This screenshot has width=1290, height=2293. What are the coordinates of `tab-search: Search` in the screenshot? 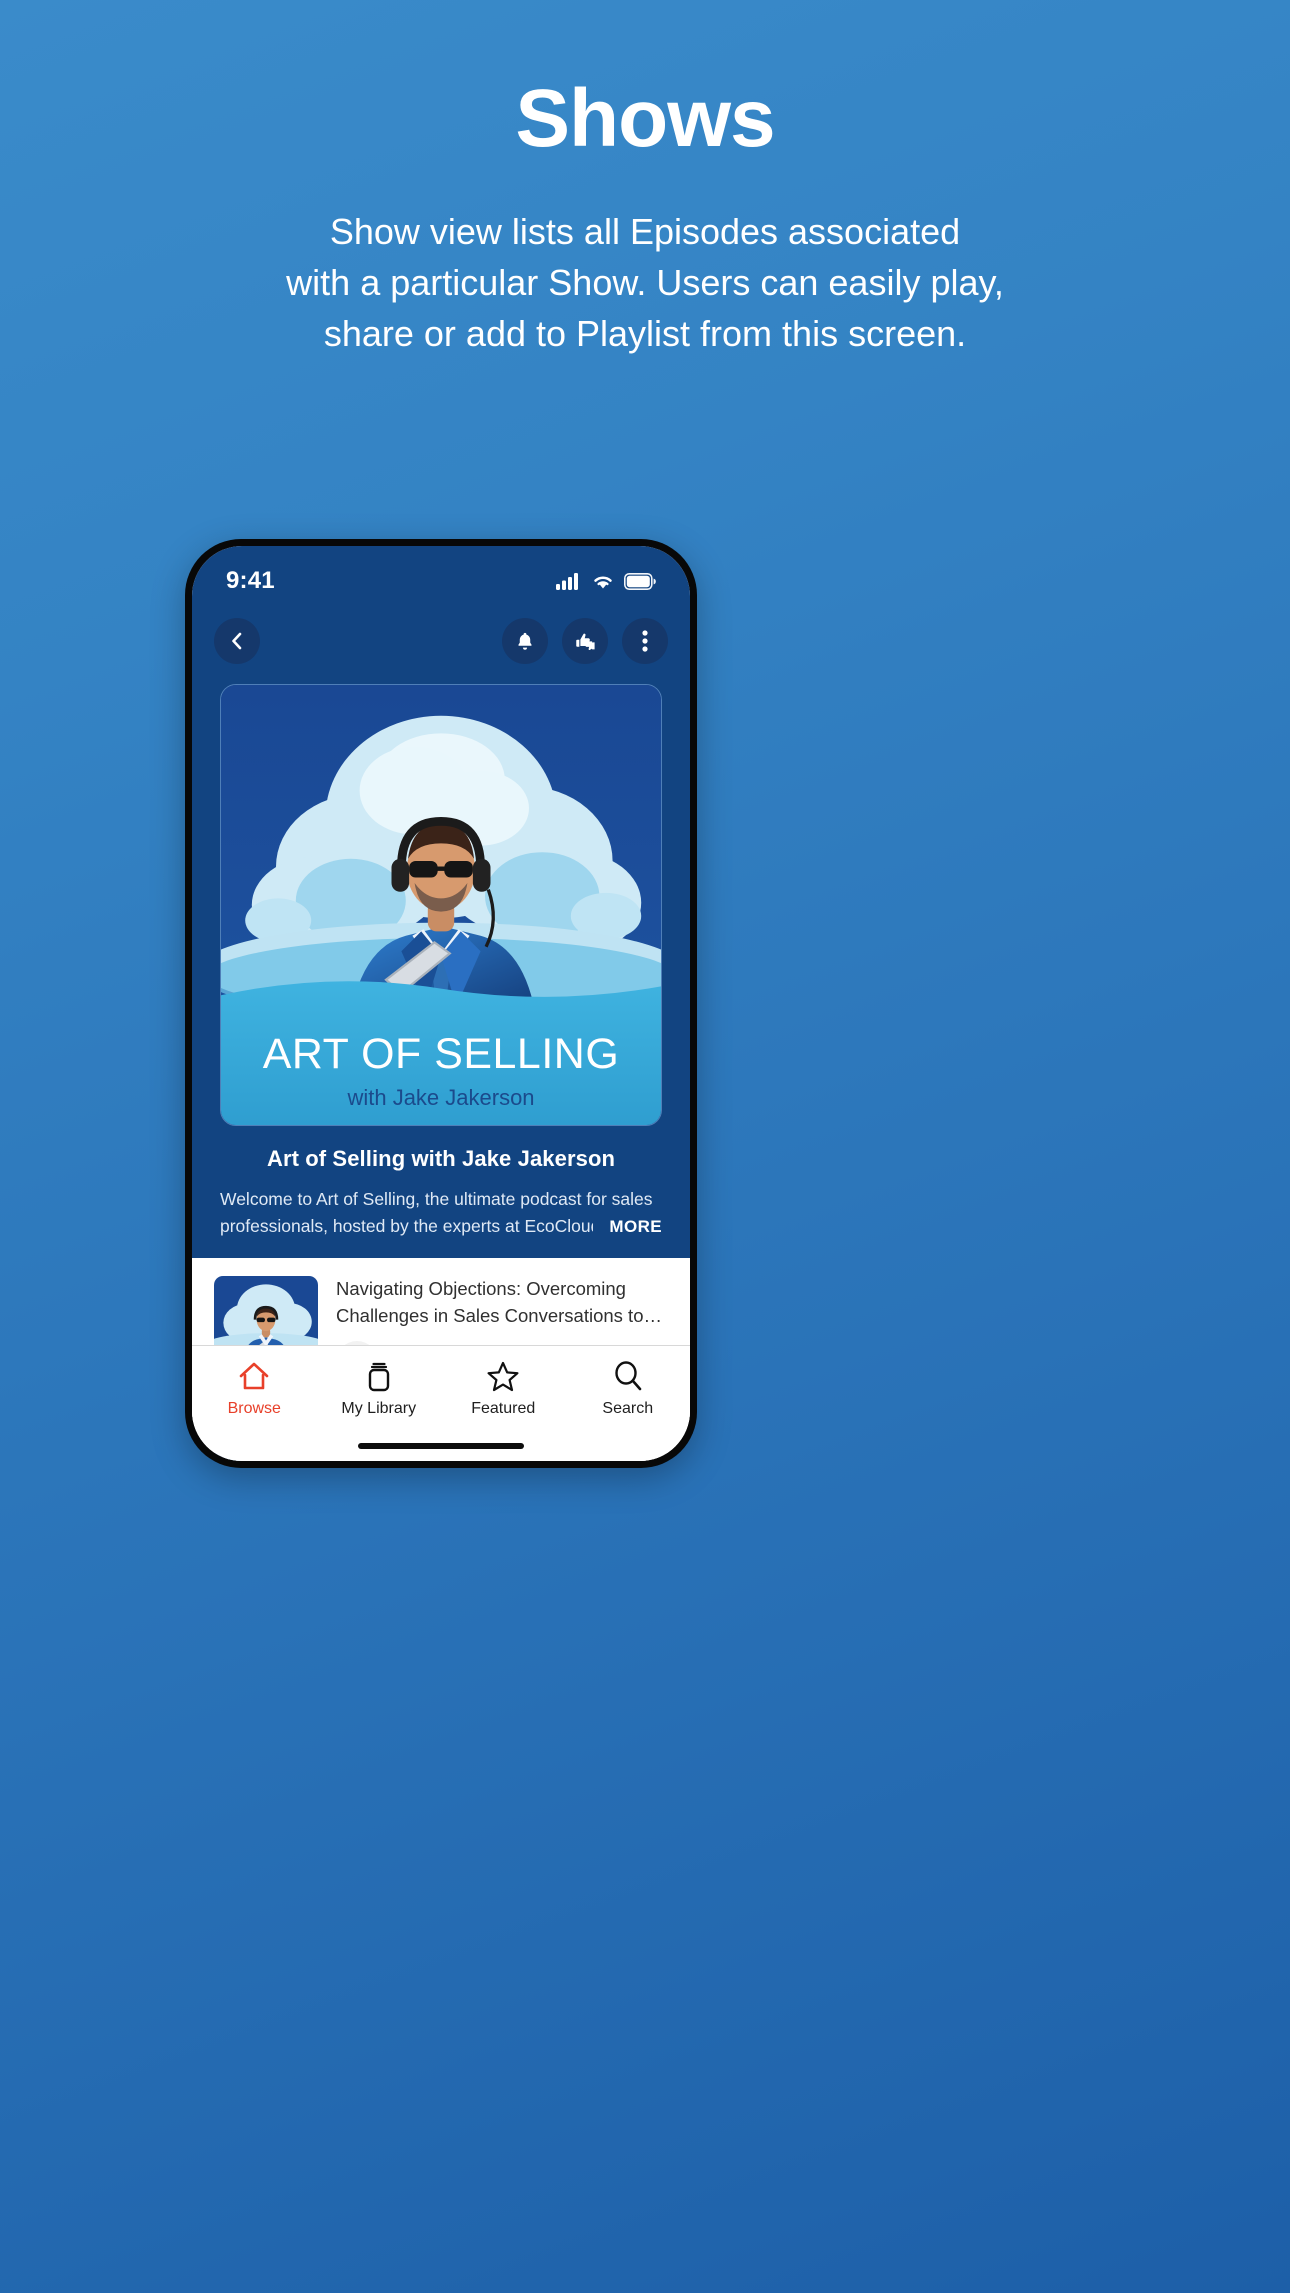 It's located at (628, 1389).